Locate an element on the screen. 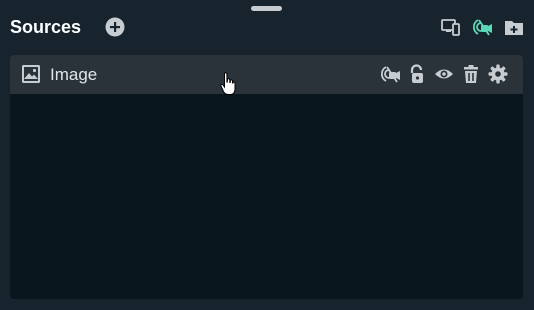 The width and height of the screenshot is (534, 310). selective-recording-button is located at coordinates (482, 27).